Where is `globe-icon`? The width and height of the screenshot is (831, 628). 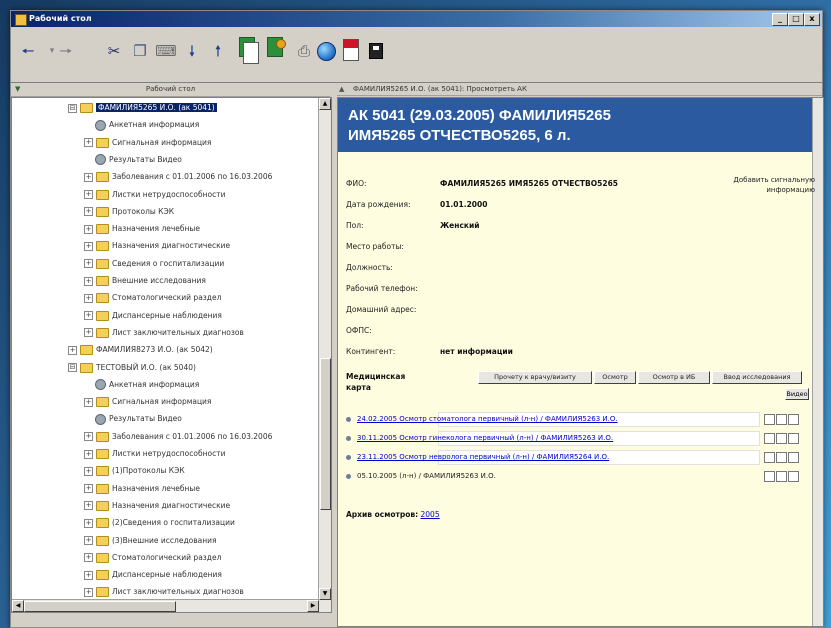
globe-icon is located at coordinates (326, 51).